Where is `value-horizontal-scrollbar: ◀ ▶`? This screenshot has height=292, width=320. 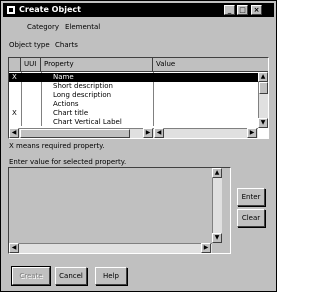
value-horizontal-scrollbar: ◀ ▶ is located at coordinates (206, 133).